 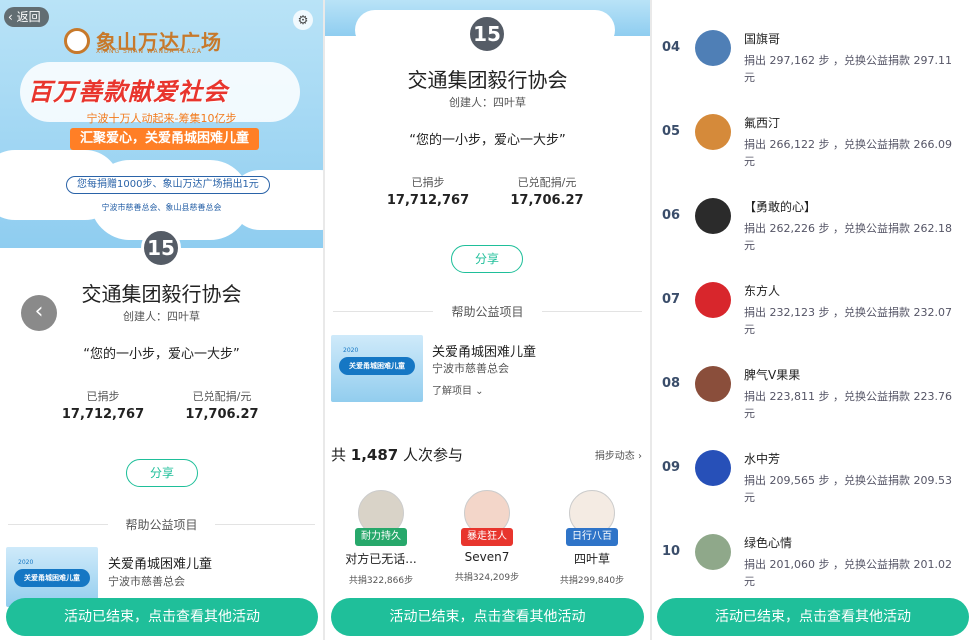 I want to click on rank-number: 09, so click(x=671, y=467).